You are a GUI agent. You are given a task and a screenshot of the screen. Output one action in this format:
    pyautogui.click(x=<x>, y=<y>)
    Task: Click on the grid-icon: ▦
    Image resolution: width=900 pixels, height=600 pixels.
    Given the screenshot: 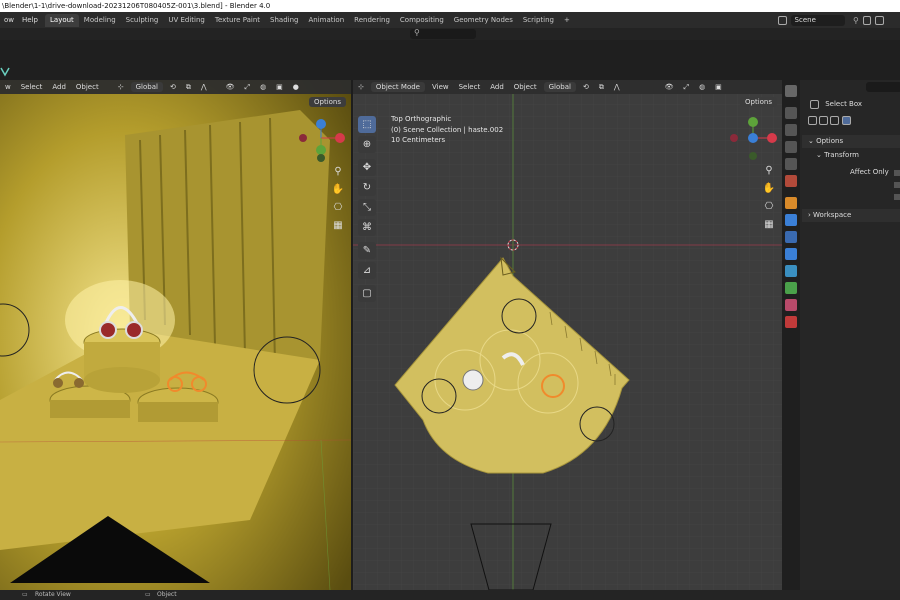 What is the action you would take?
    pyautogui.click(x=338, y=226)
    